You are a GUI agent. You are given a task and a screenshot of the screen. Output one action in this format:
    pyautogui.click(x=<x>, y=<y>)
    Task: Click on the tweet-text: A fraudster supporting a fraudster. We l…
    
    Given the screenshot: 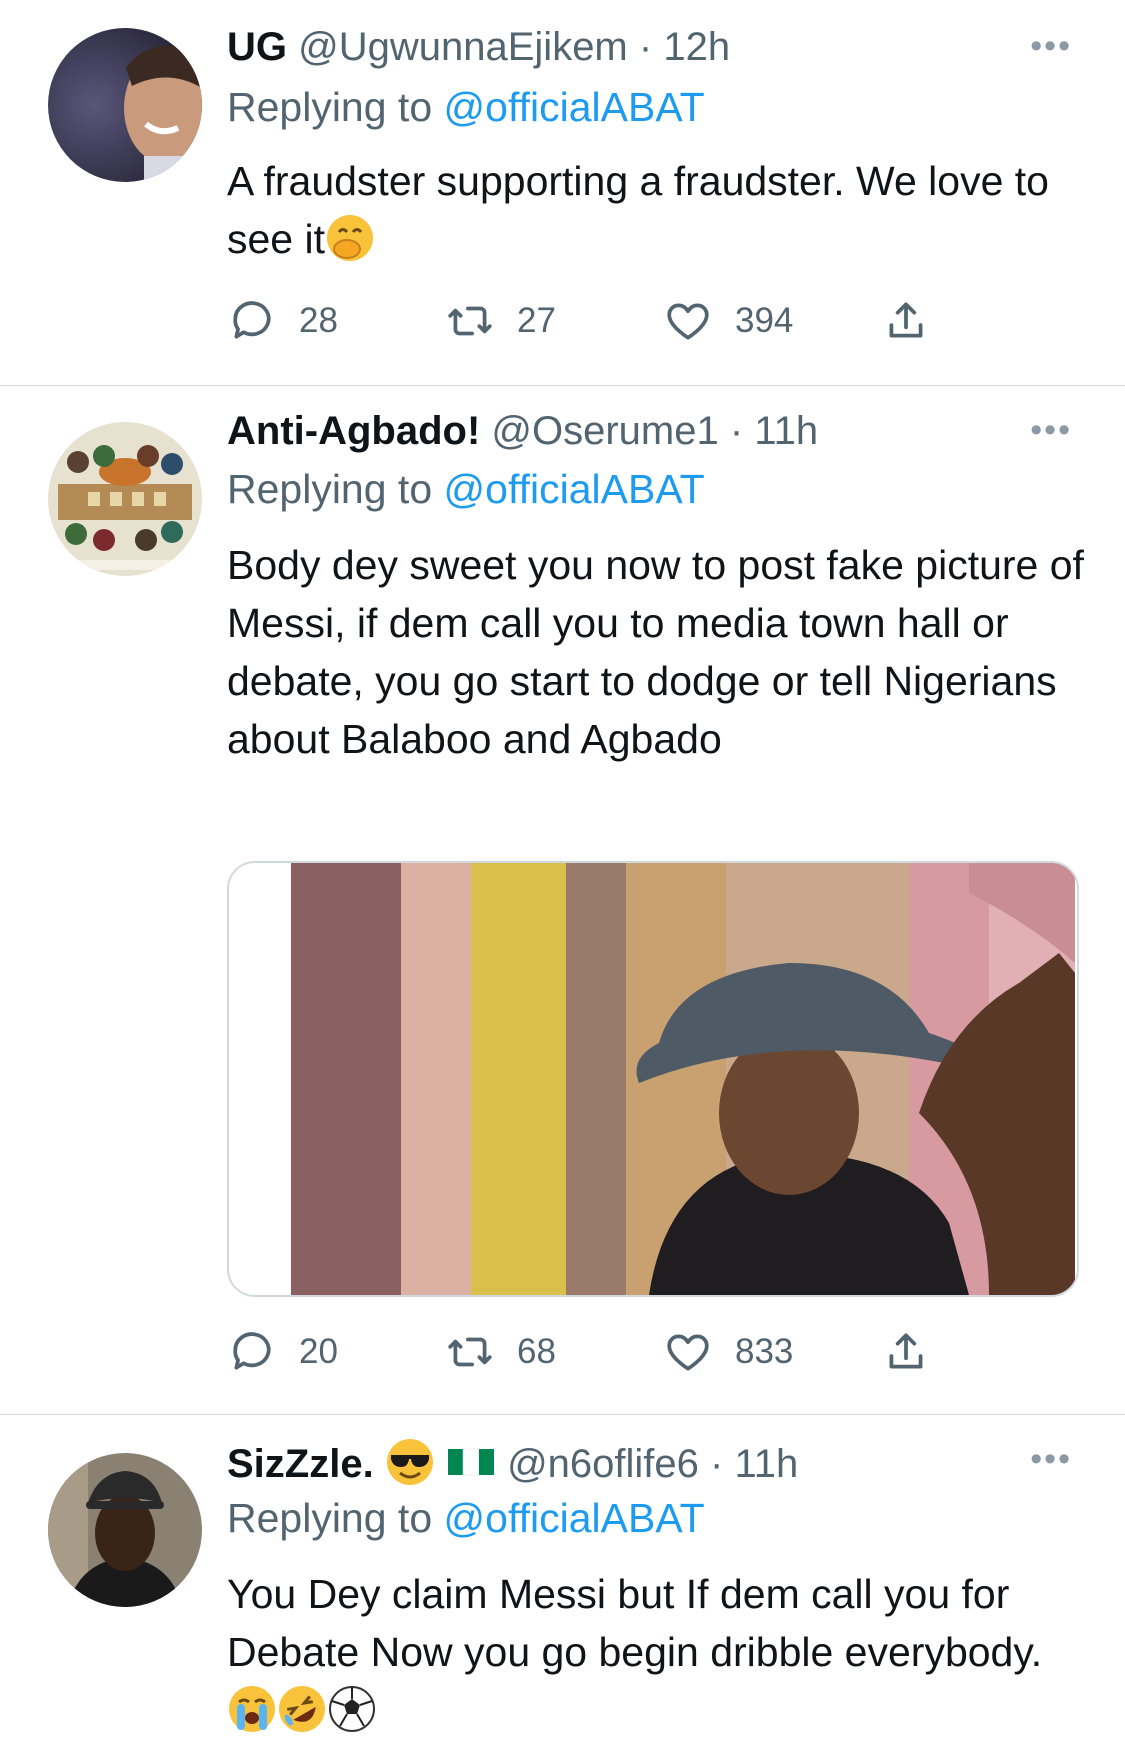 What is the action you would take?
    pyautogui.click(x=657, y=210)
    